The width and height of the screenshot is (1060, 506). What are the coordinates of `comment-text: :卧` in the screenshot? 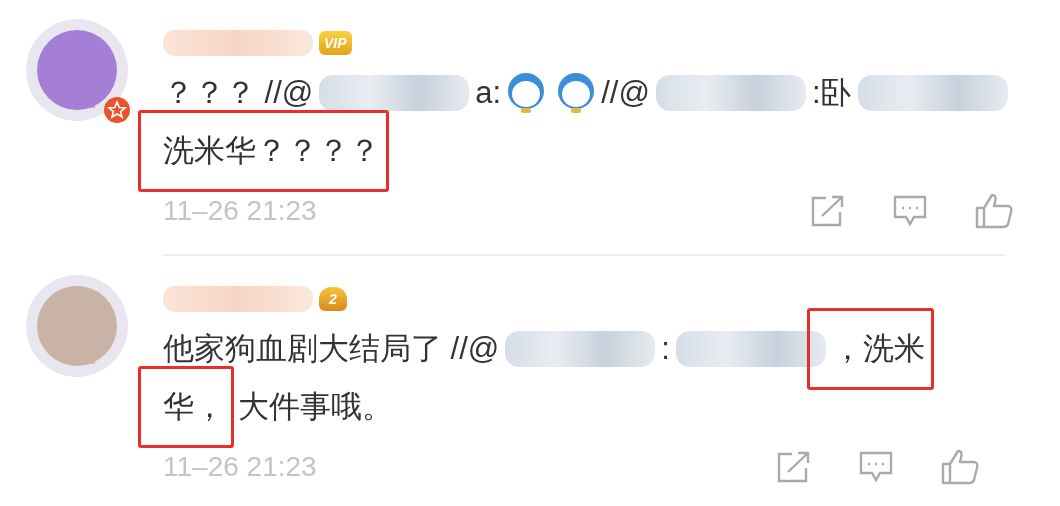 It's located at (831, 93).